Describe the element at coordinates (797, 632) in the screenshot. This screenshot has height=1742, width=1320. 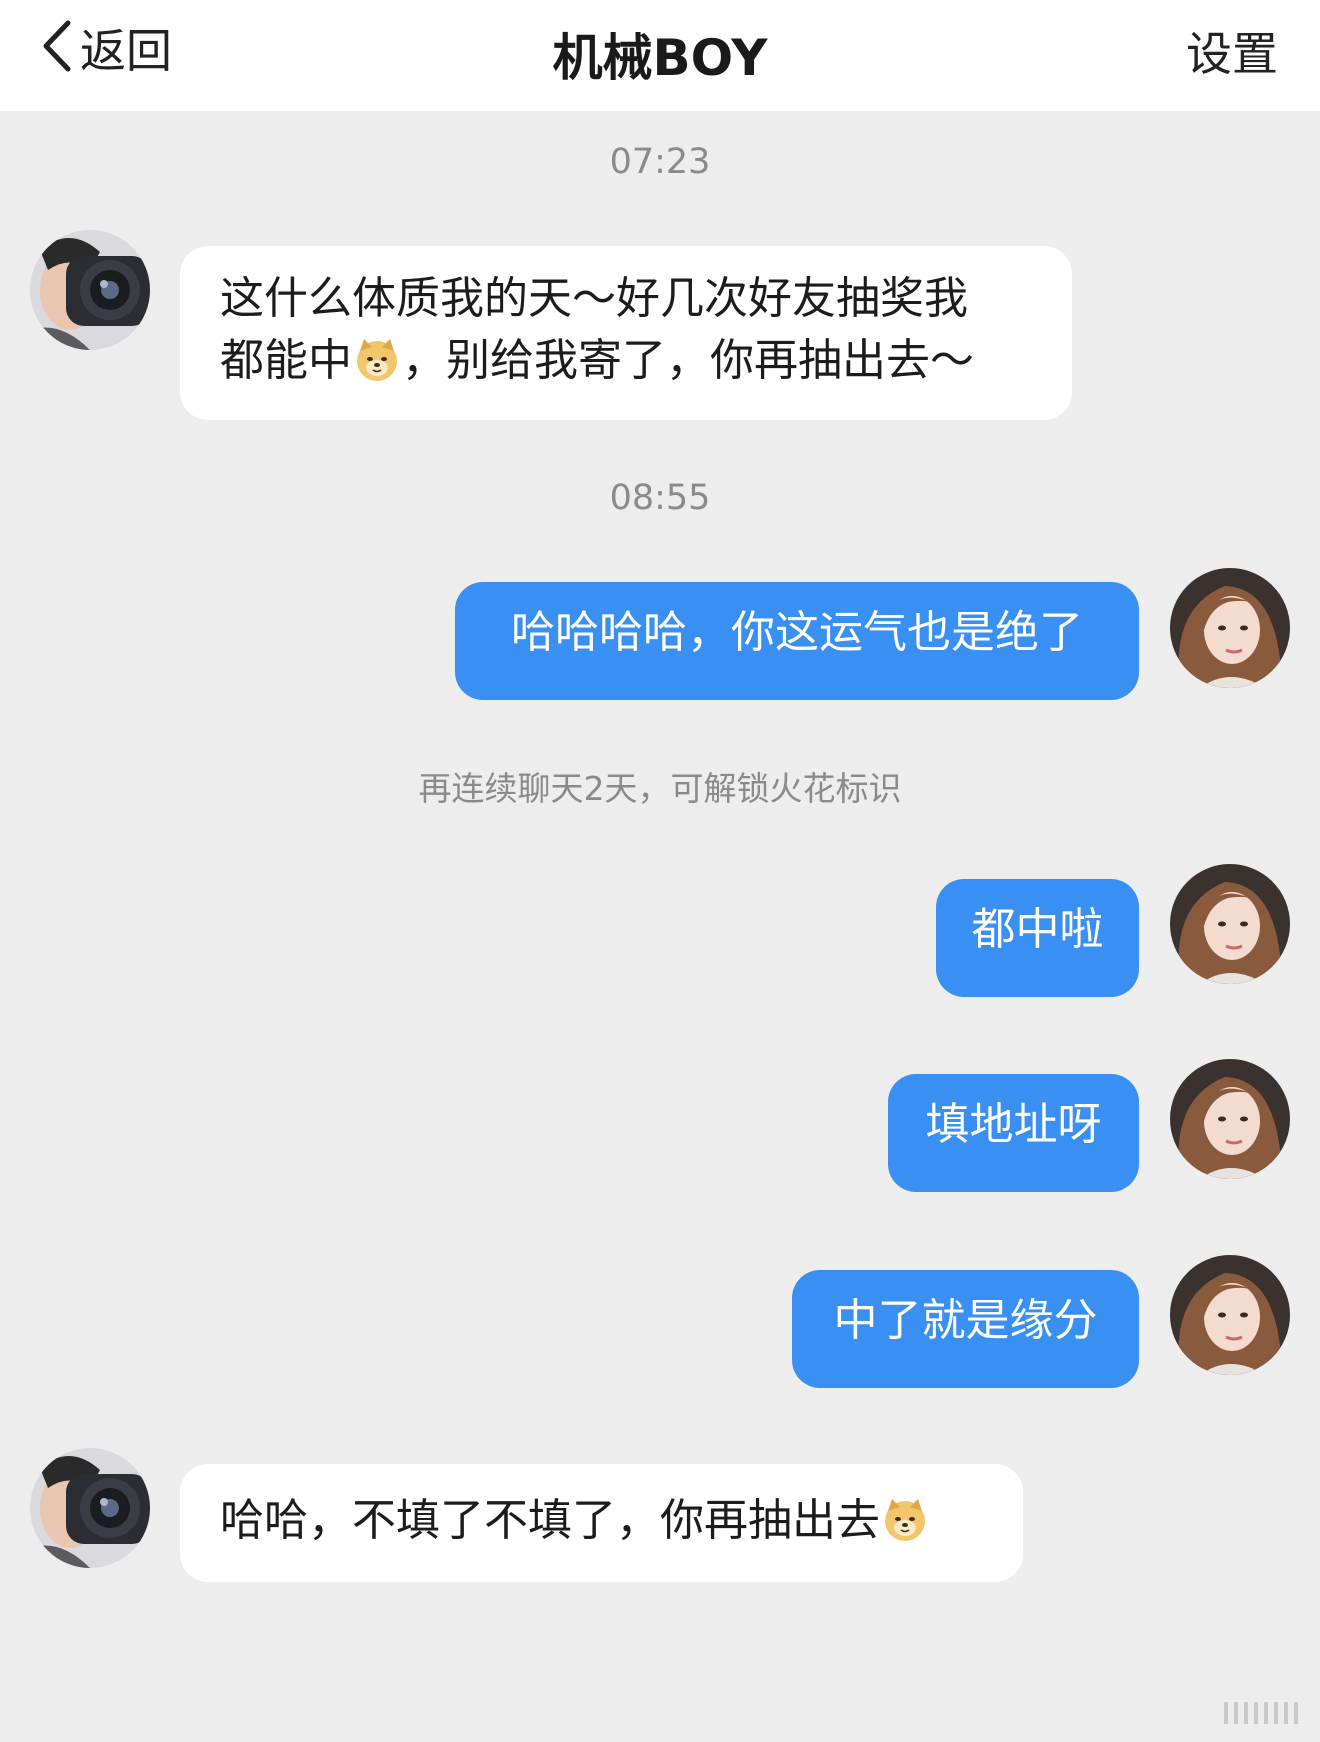
I see `message-text: 哈哈哈哈，你这运气也是绝了` at that location.